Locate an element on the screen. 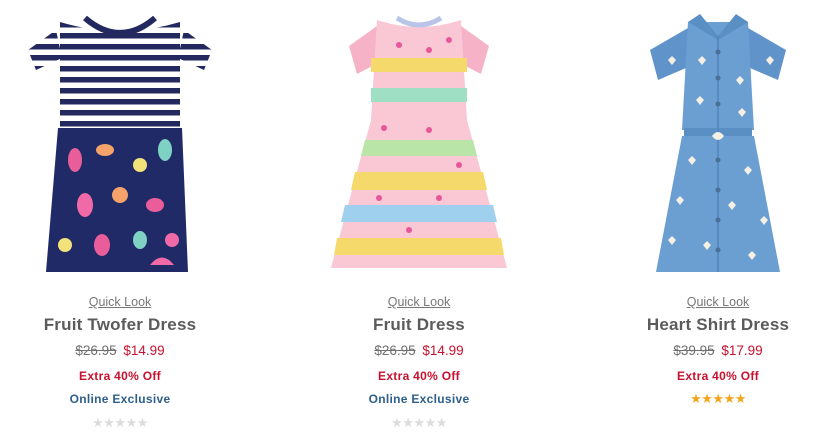 The image size is (829, 439). sale-price: $17.99 is located at coordinates (742, 350).